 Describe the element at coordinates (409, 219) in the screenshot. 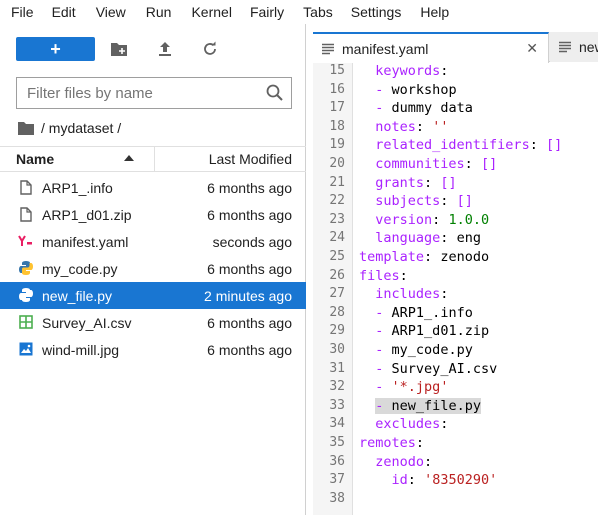

I see `code-line: 23 version: 1.0.0` at that location.